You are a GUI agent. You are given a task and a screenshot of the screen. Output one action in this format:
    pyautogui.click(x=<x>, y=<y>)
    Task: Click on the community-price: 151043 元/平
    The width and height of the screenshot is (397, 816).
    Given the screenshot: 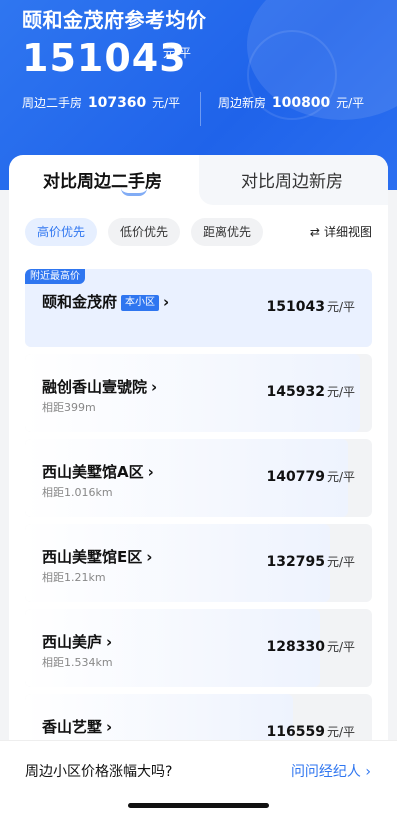 What is the action you would take?
    pyautogui.click(x=311, y=306)
    